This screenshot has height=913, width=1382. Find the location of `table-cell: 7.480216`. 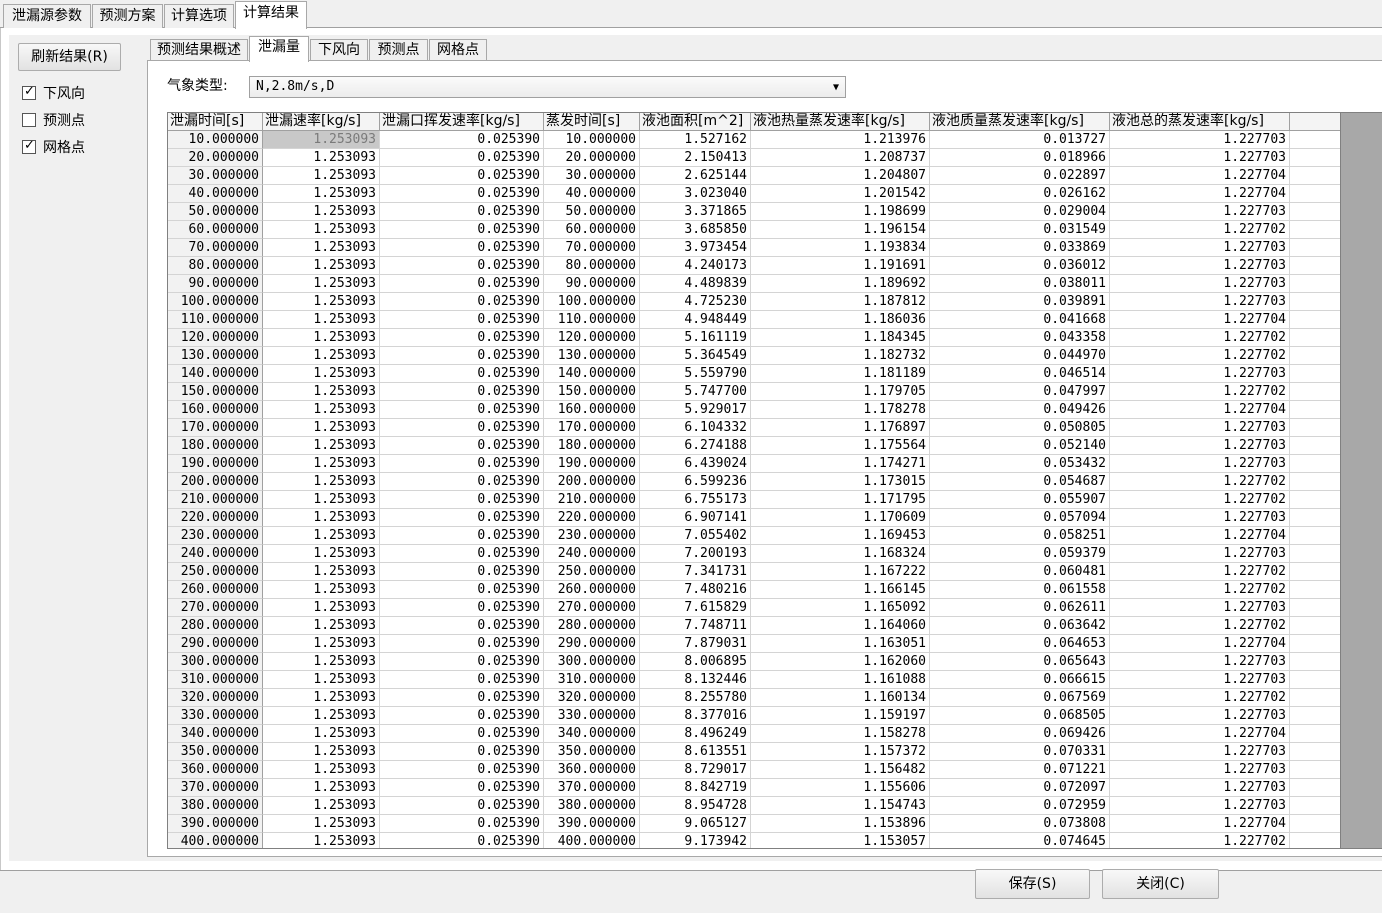

table-cell: 7.480216 is located at coordinates (695, 590).